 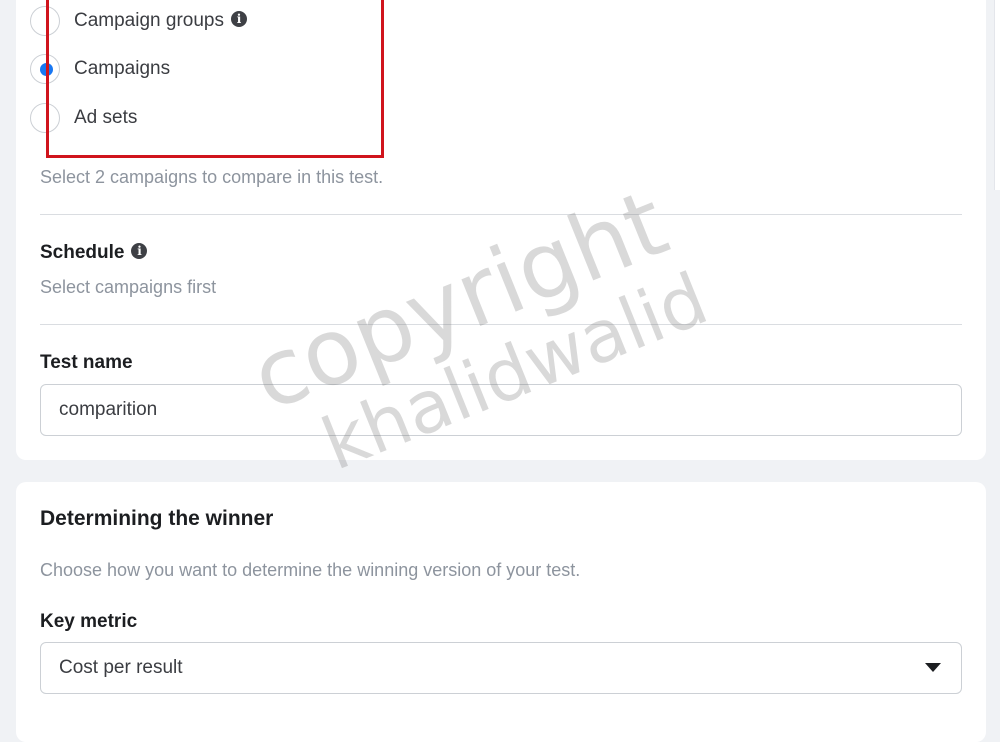 I want to click on schedule-label: Schedule i, so click(x=94, y=253).